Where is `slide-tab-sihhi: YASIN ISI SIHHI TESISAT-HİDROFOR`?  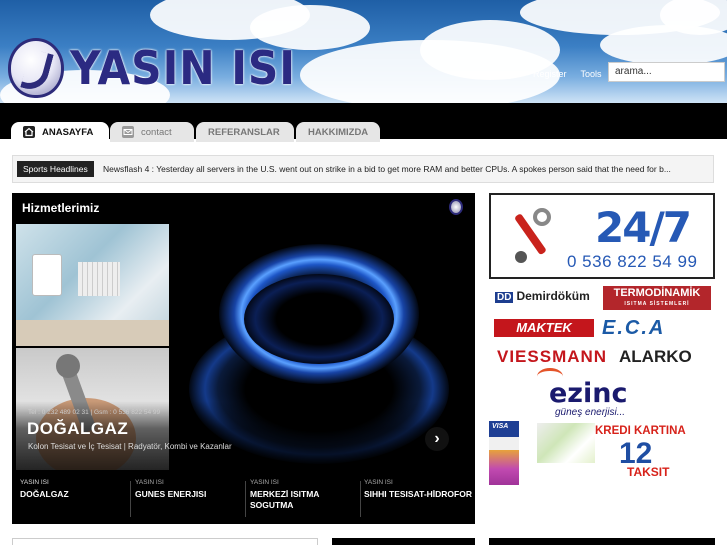
slide-tab-sihhi: YASIN ISI SIHHI TESISAT-HİDROFOR is located at coordinates (419, 489).